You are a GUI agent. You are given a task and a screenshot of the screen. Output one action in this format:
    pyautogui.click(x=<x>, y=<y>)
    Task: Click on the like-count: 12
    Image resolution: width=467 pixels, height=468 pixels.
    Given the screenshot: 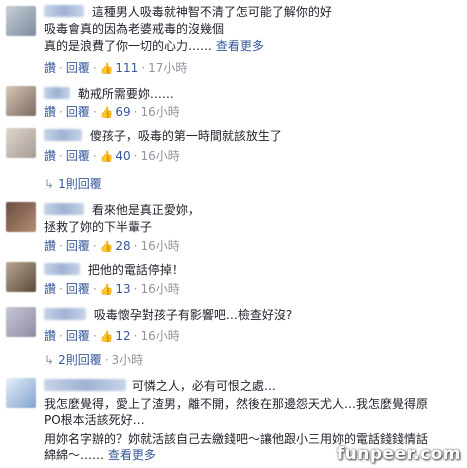 What is the action you would take?
    pyautogui.click(x=122, y=336)
    